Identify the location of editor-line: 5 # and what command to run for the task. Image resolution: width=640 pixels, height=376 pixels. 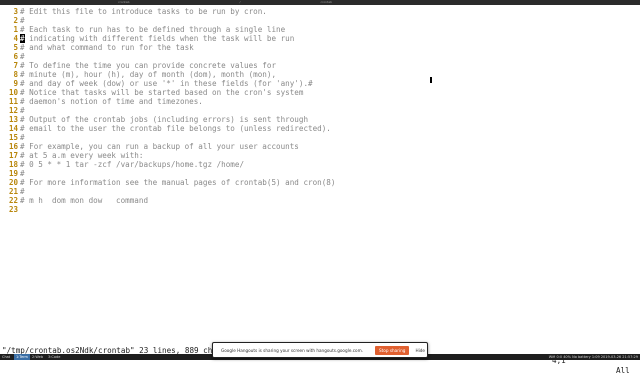
(97, 47).